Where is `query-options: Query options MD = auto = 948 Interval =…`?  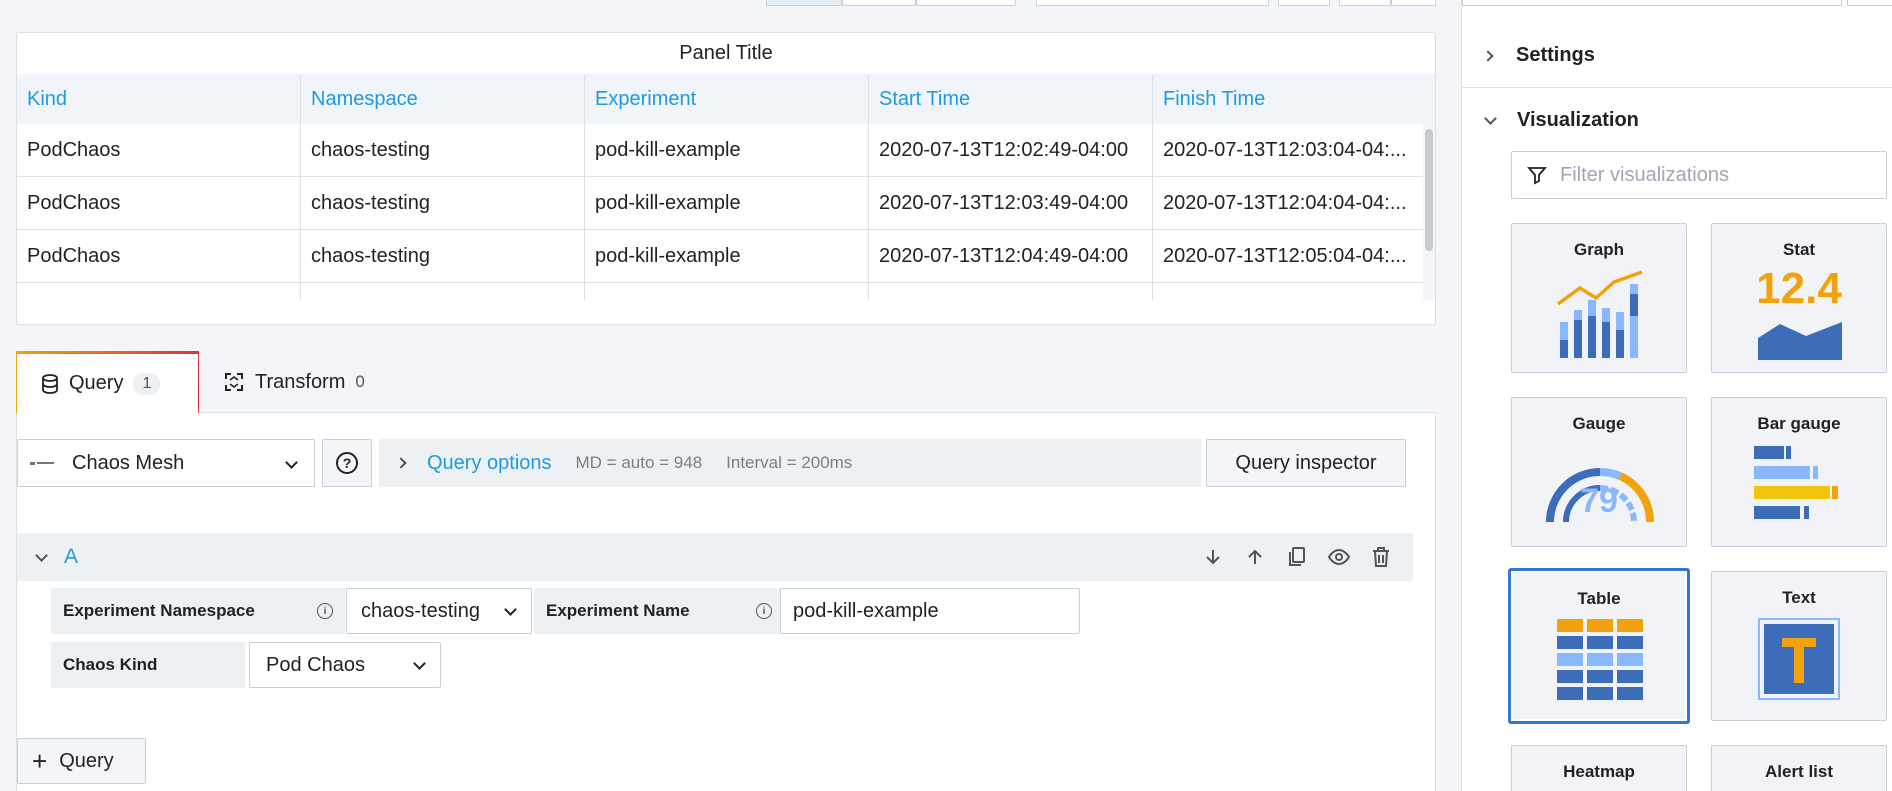
query-options: Query options MD = auto = 948 Interval =… is located at coordinates (790, 463).